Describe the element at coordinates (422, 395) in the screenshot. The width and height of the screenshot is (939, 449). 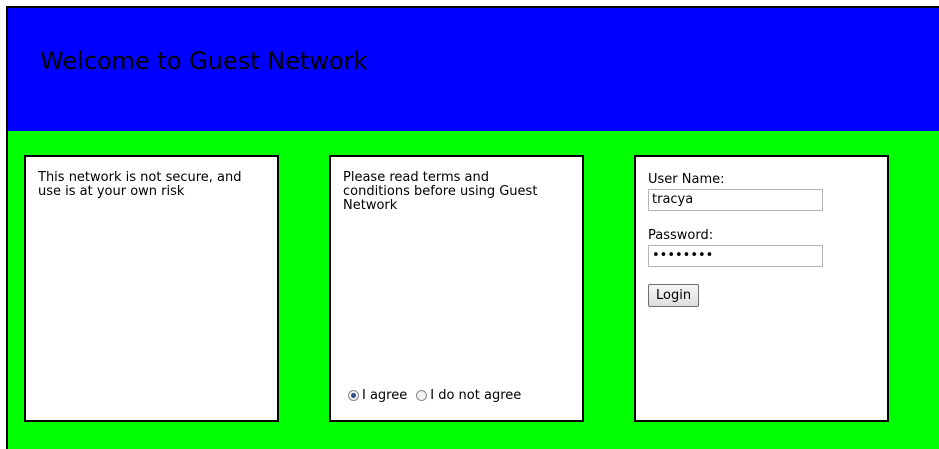
I see `disagree-radio` at that location.